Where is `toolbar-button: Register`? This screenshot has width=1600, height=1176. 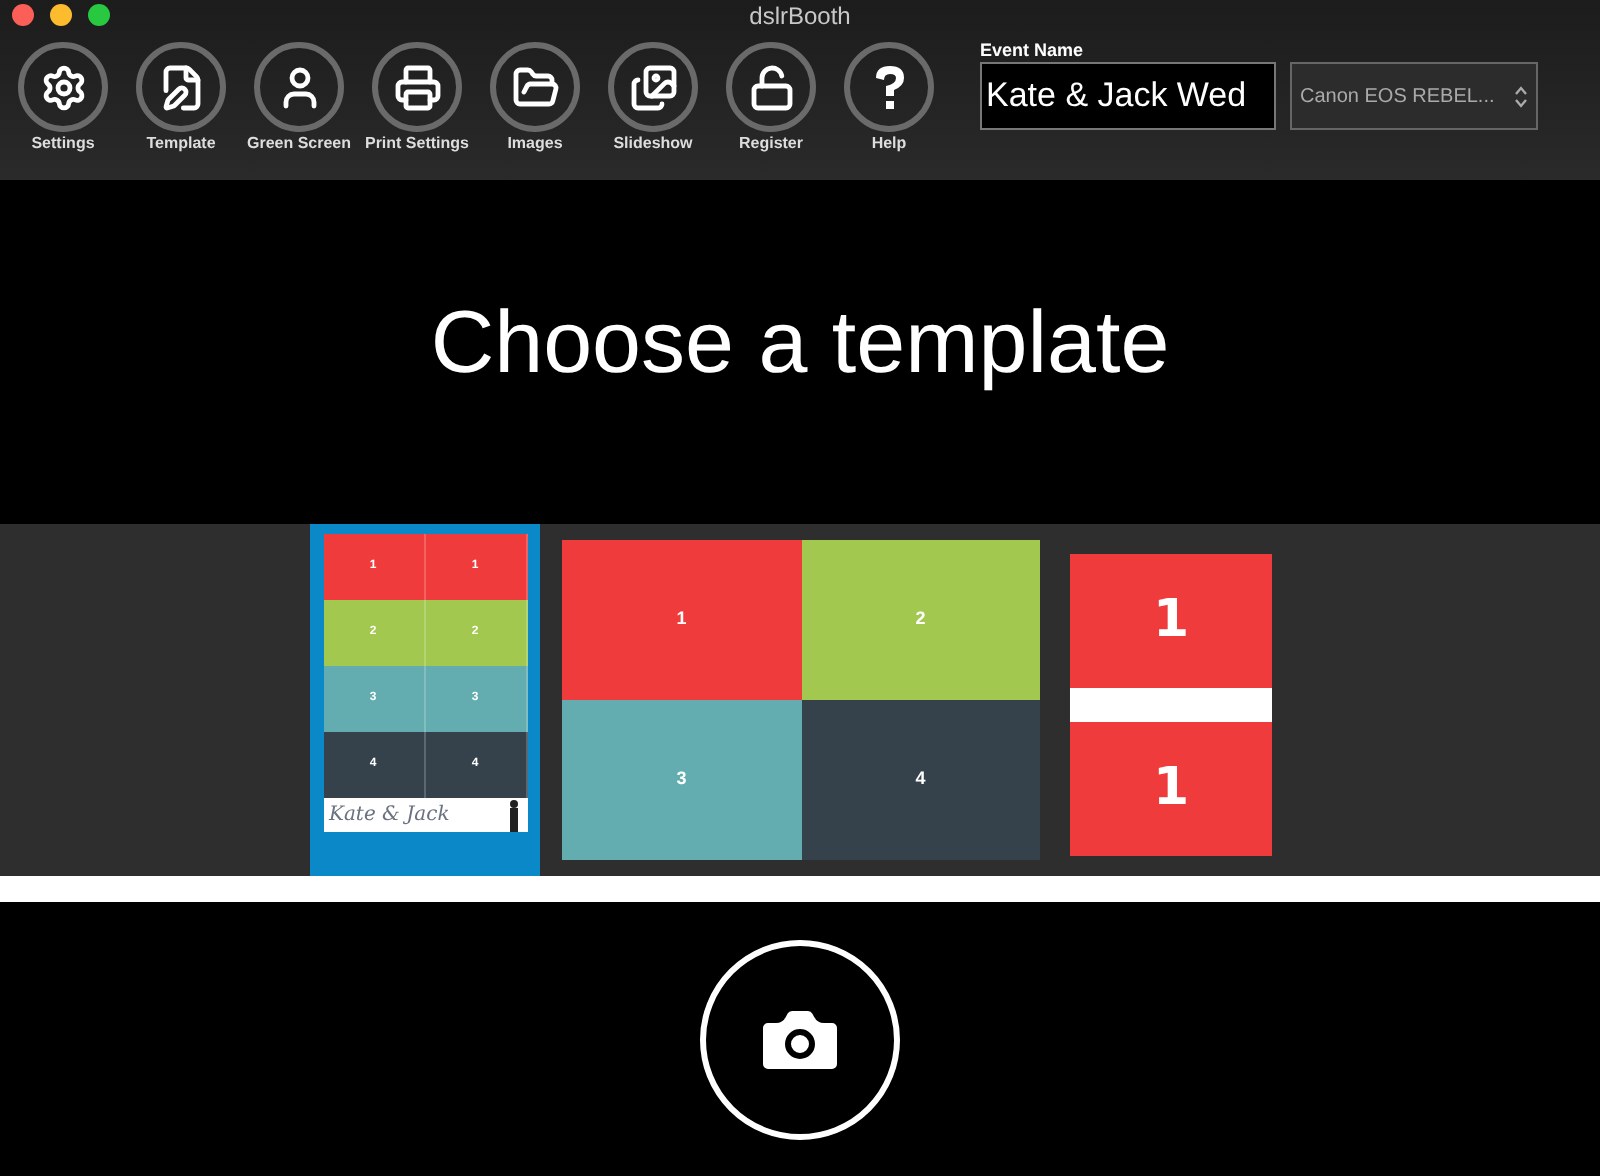
toolbar-button: Register is located at coordinates (771, 97).